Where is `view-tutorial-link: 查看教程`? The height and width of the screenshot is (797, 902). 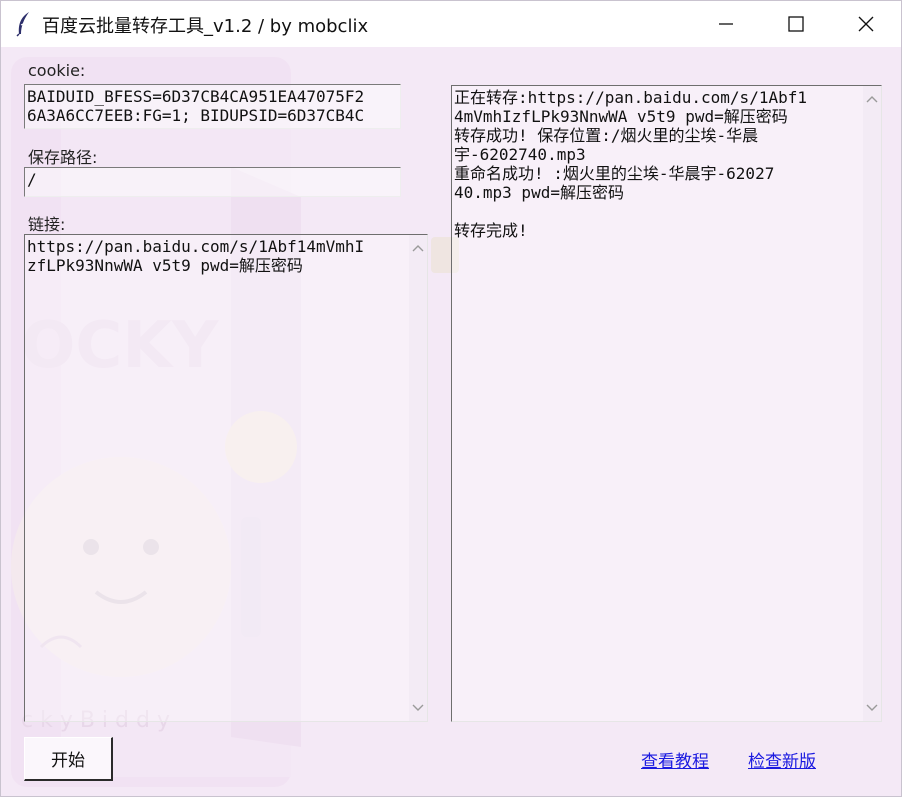
view-tutorial-link: 查看教程 is located at coordinates (675, 759).